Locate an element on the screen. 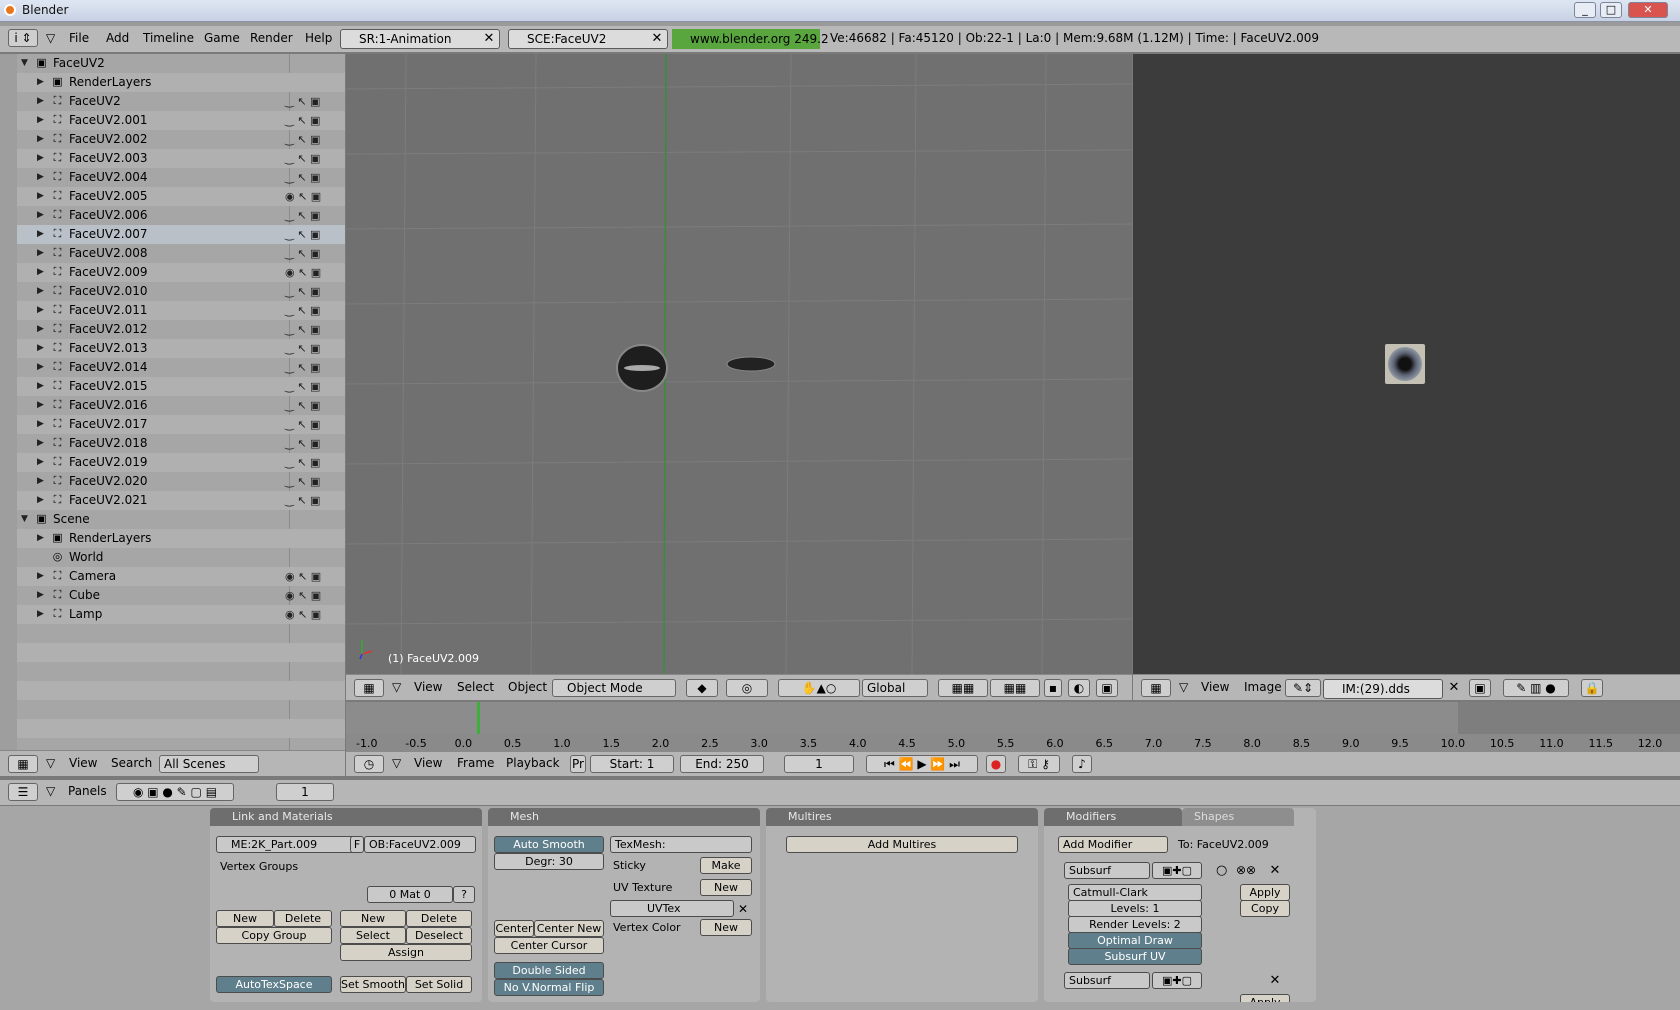  current-frame-marker is located at coordinates (478, 718).